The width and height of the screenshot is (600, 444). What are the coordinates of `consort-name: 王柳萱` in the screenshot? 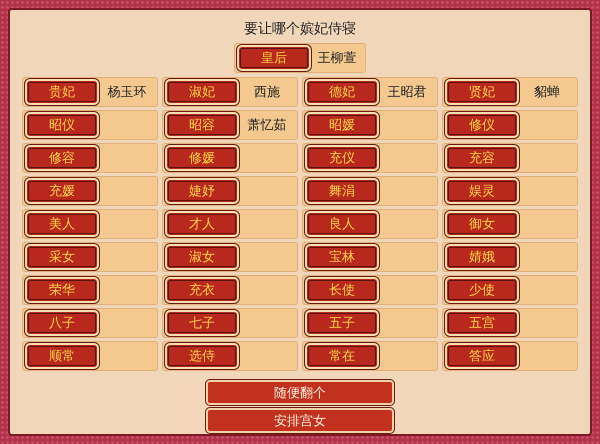 It's located at (337, 58).